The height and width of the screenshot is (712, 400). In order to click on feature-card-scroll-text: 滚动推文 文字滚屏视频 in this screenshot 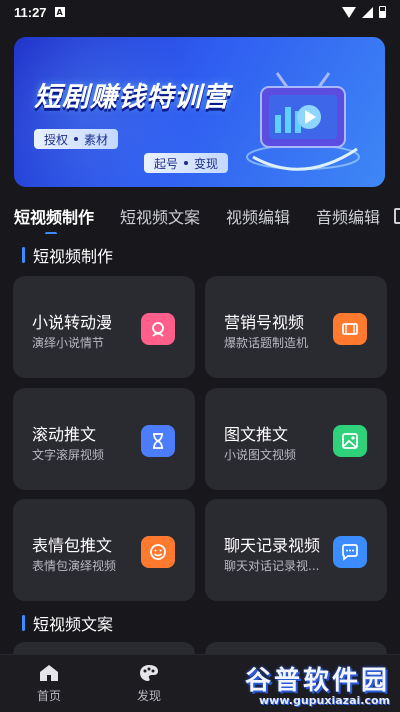, I will do `click(104, 439)`.